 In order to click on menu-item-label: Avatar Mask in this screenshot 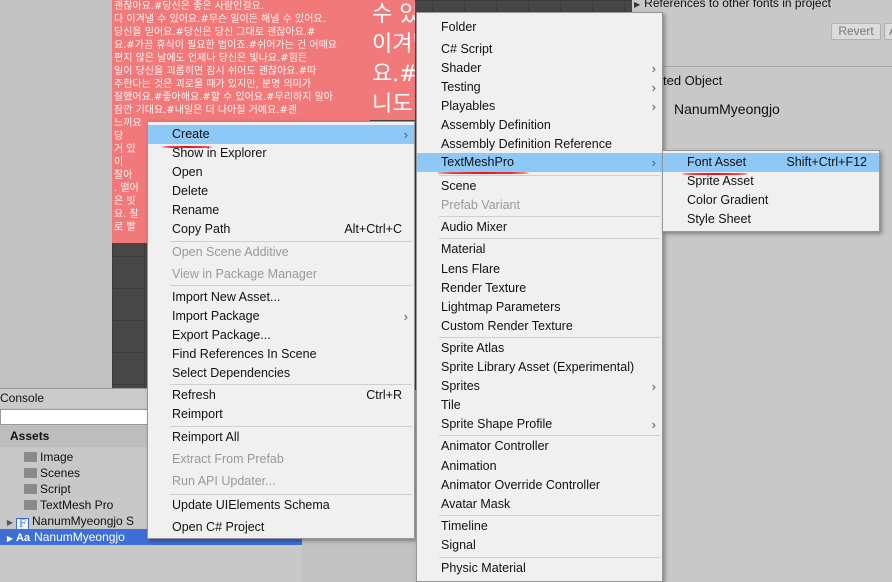, I will do `click(476, 504)`.